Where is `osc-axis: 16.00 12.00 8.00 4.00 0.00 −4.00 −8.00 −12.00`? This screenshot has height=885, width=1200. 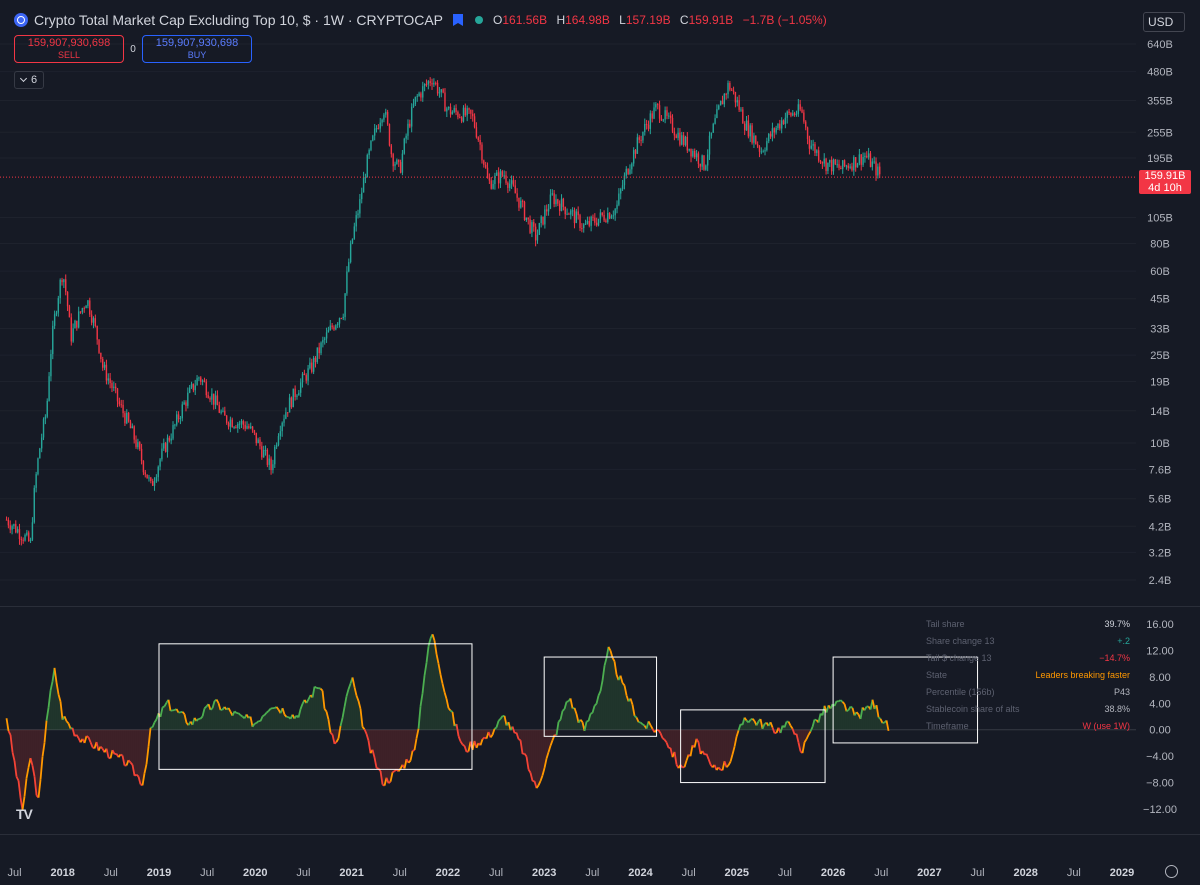
osc-axis: 16.00 12.00 8.00 4.00 0.00 −4.00 −8.00 −12.00 is located at coordinates (1160, 717).